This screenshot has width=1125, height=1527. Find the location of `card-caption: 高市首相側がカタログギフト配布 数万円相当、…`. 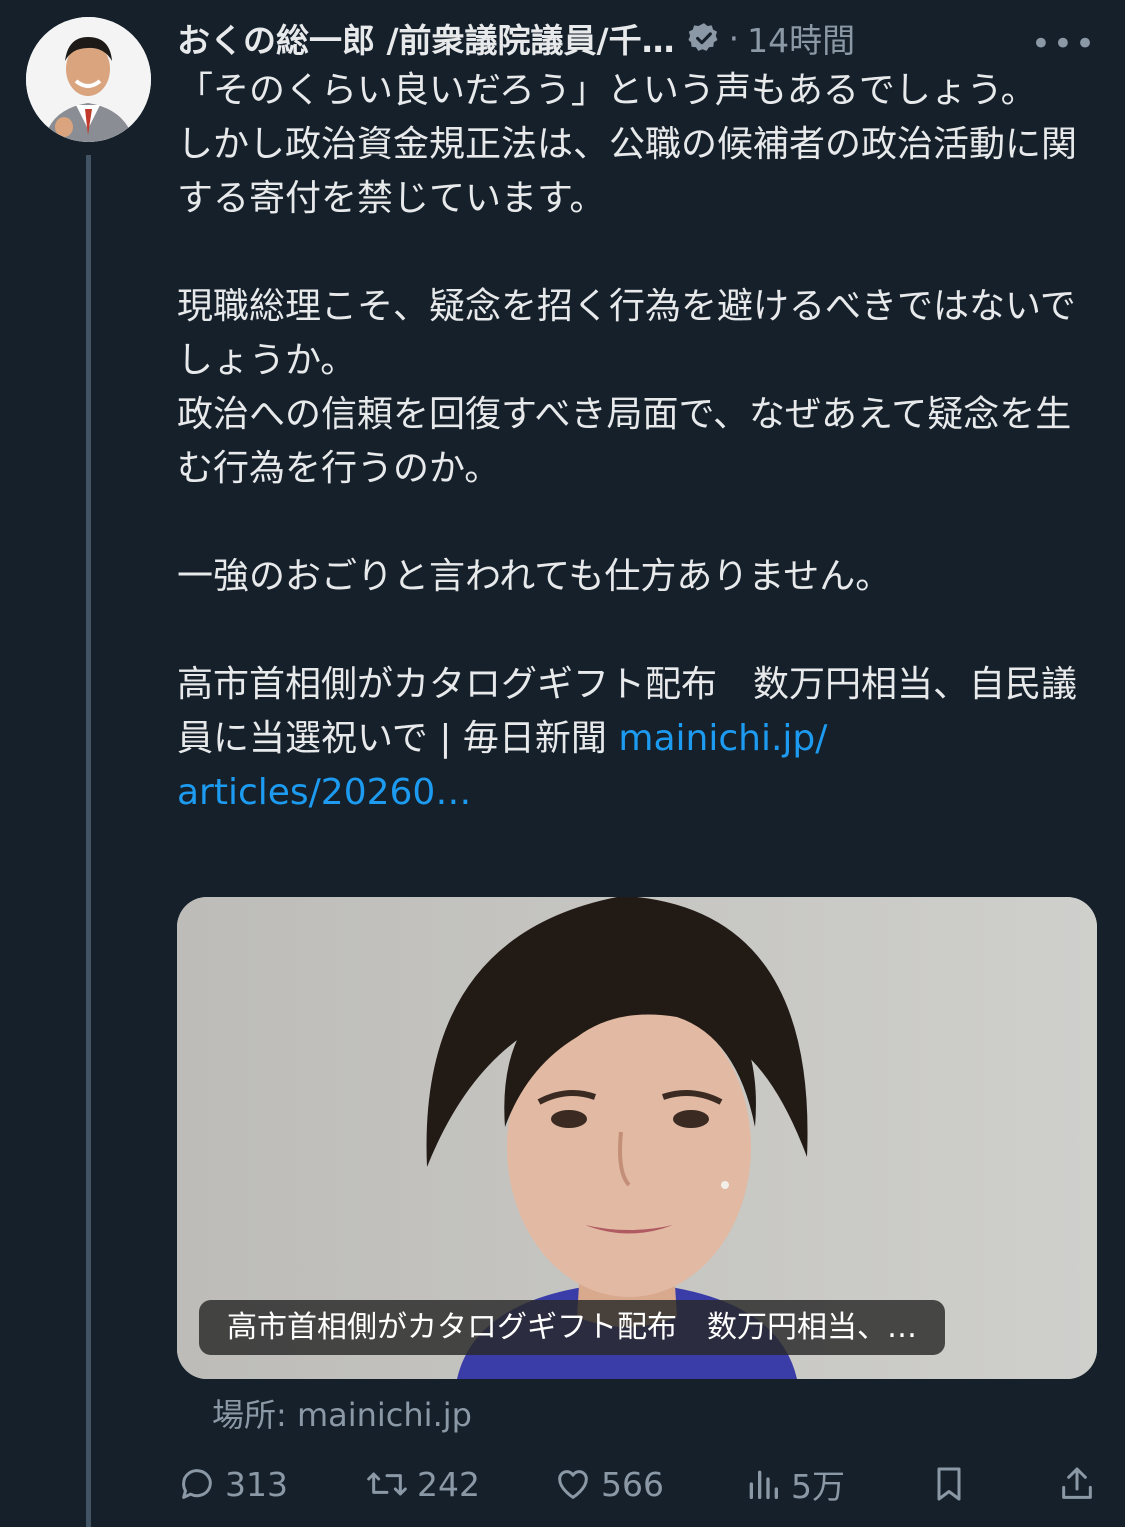

card-caption: 高市首相側がカタログギフト配布 数万円相当、… is located at coordinates (572, 1327).